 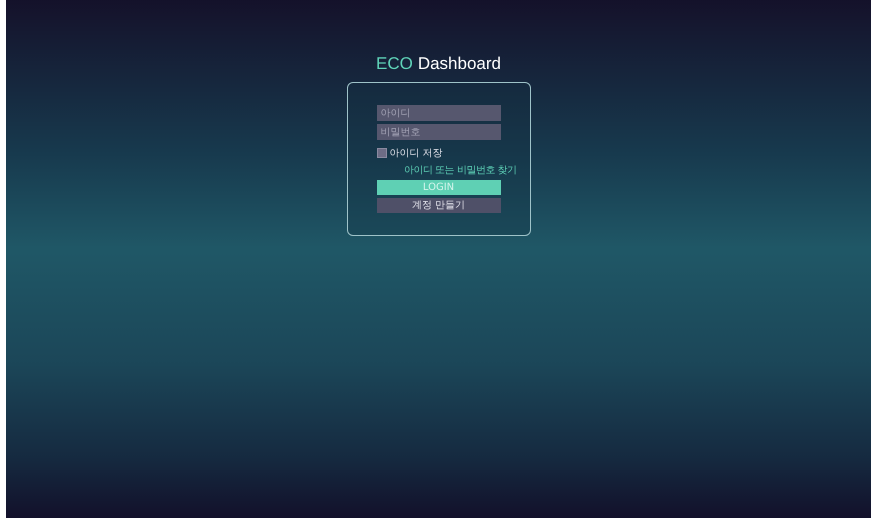 What do you see at coordinates (416, 153) in the screenshot?
I see `remember-label: 아이디 저장` at bounding box center [416, 153].